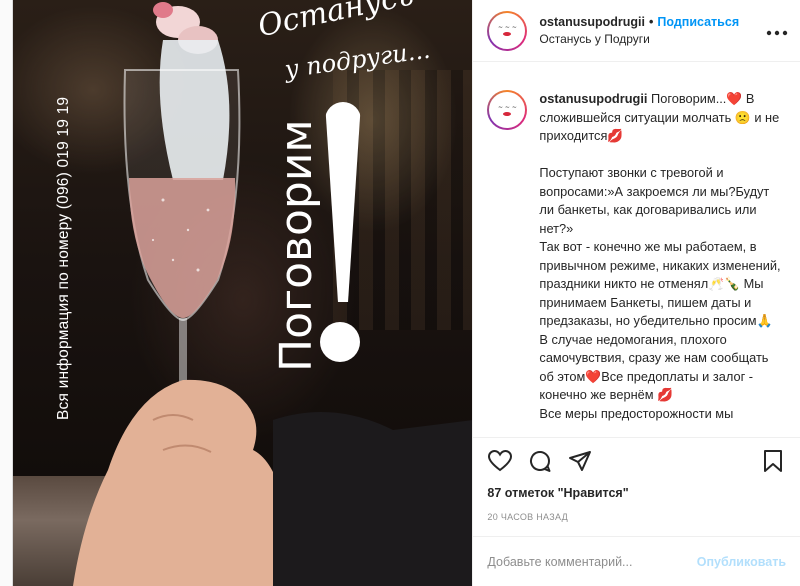 This screenshot has width=800, height=586. What do you see at coordinates (593, 98) in the screenshot?
I see `caption-username: ostanusupodrugii` at bounding box center [593, 98].